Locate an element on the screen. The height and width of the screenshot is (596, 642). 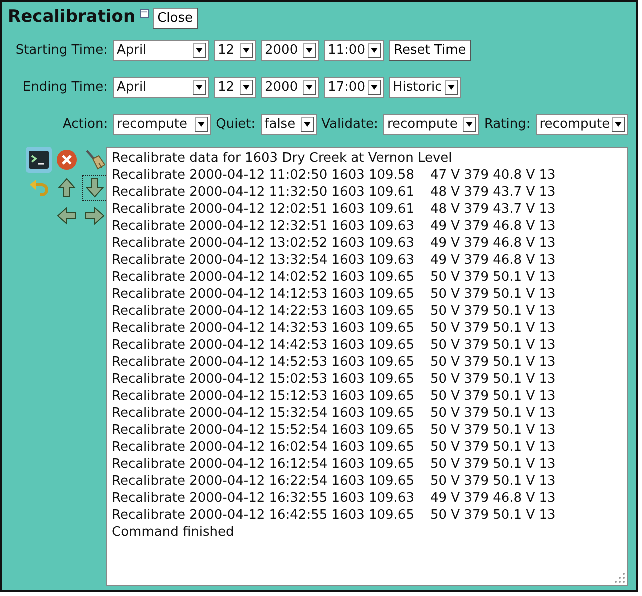
field-label: Rating: is located at coordinates (507, 124).